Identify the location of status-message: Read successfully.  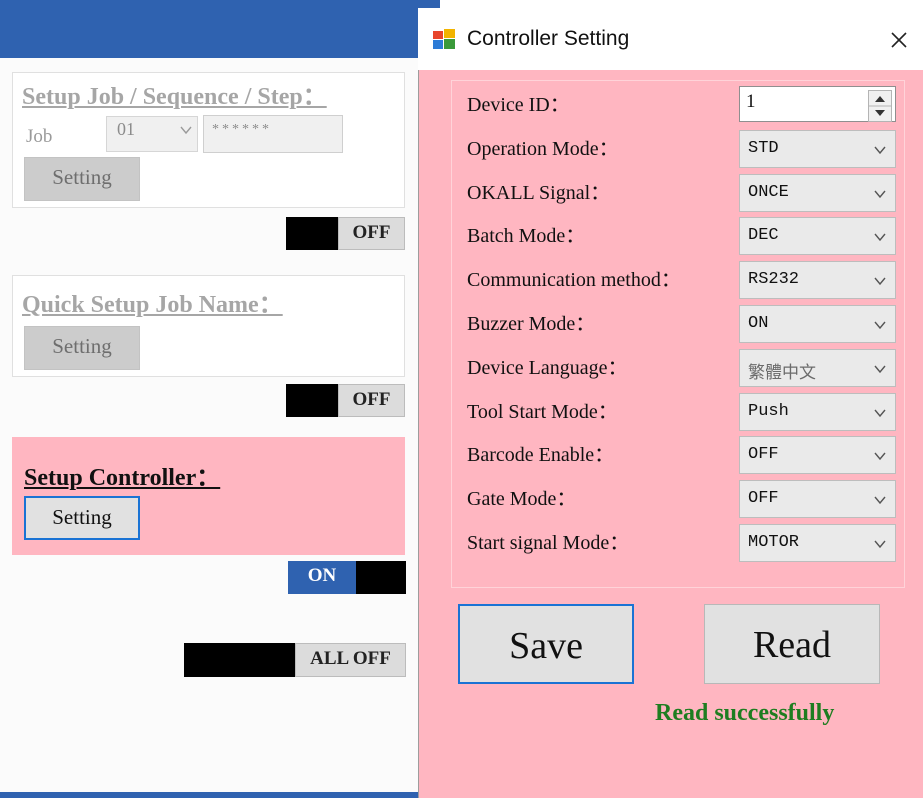
(745, 713).